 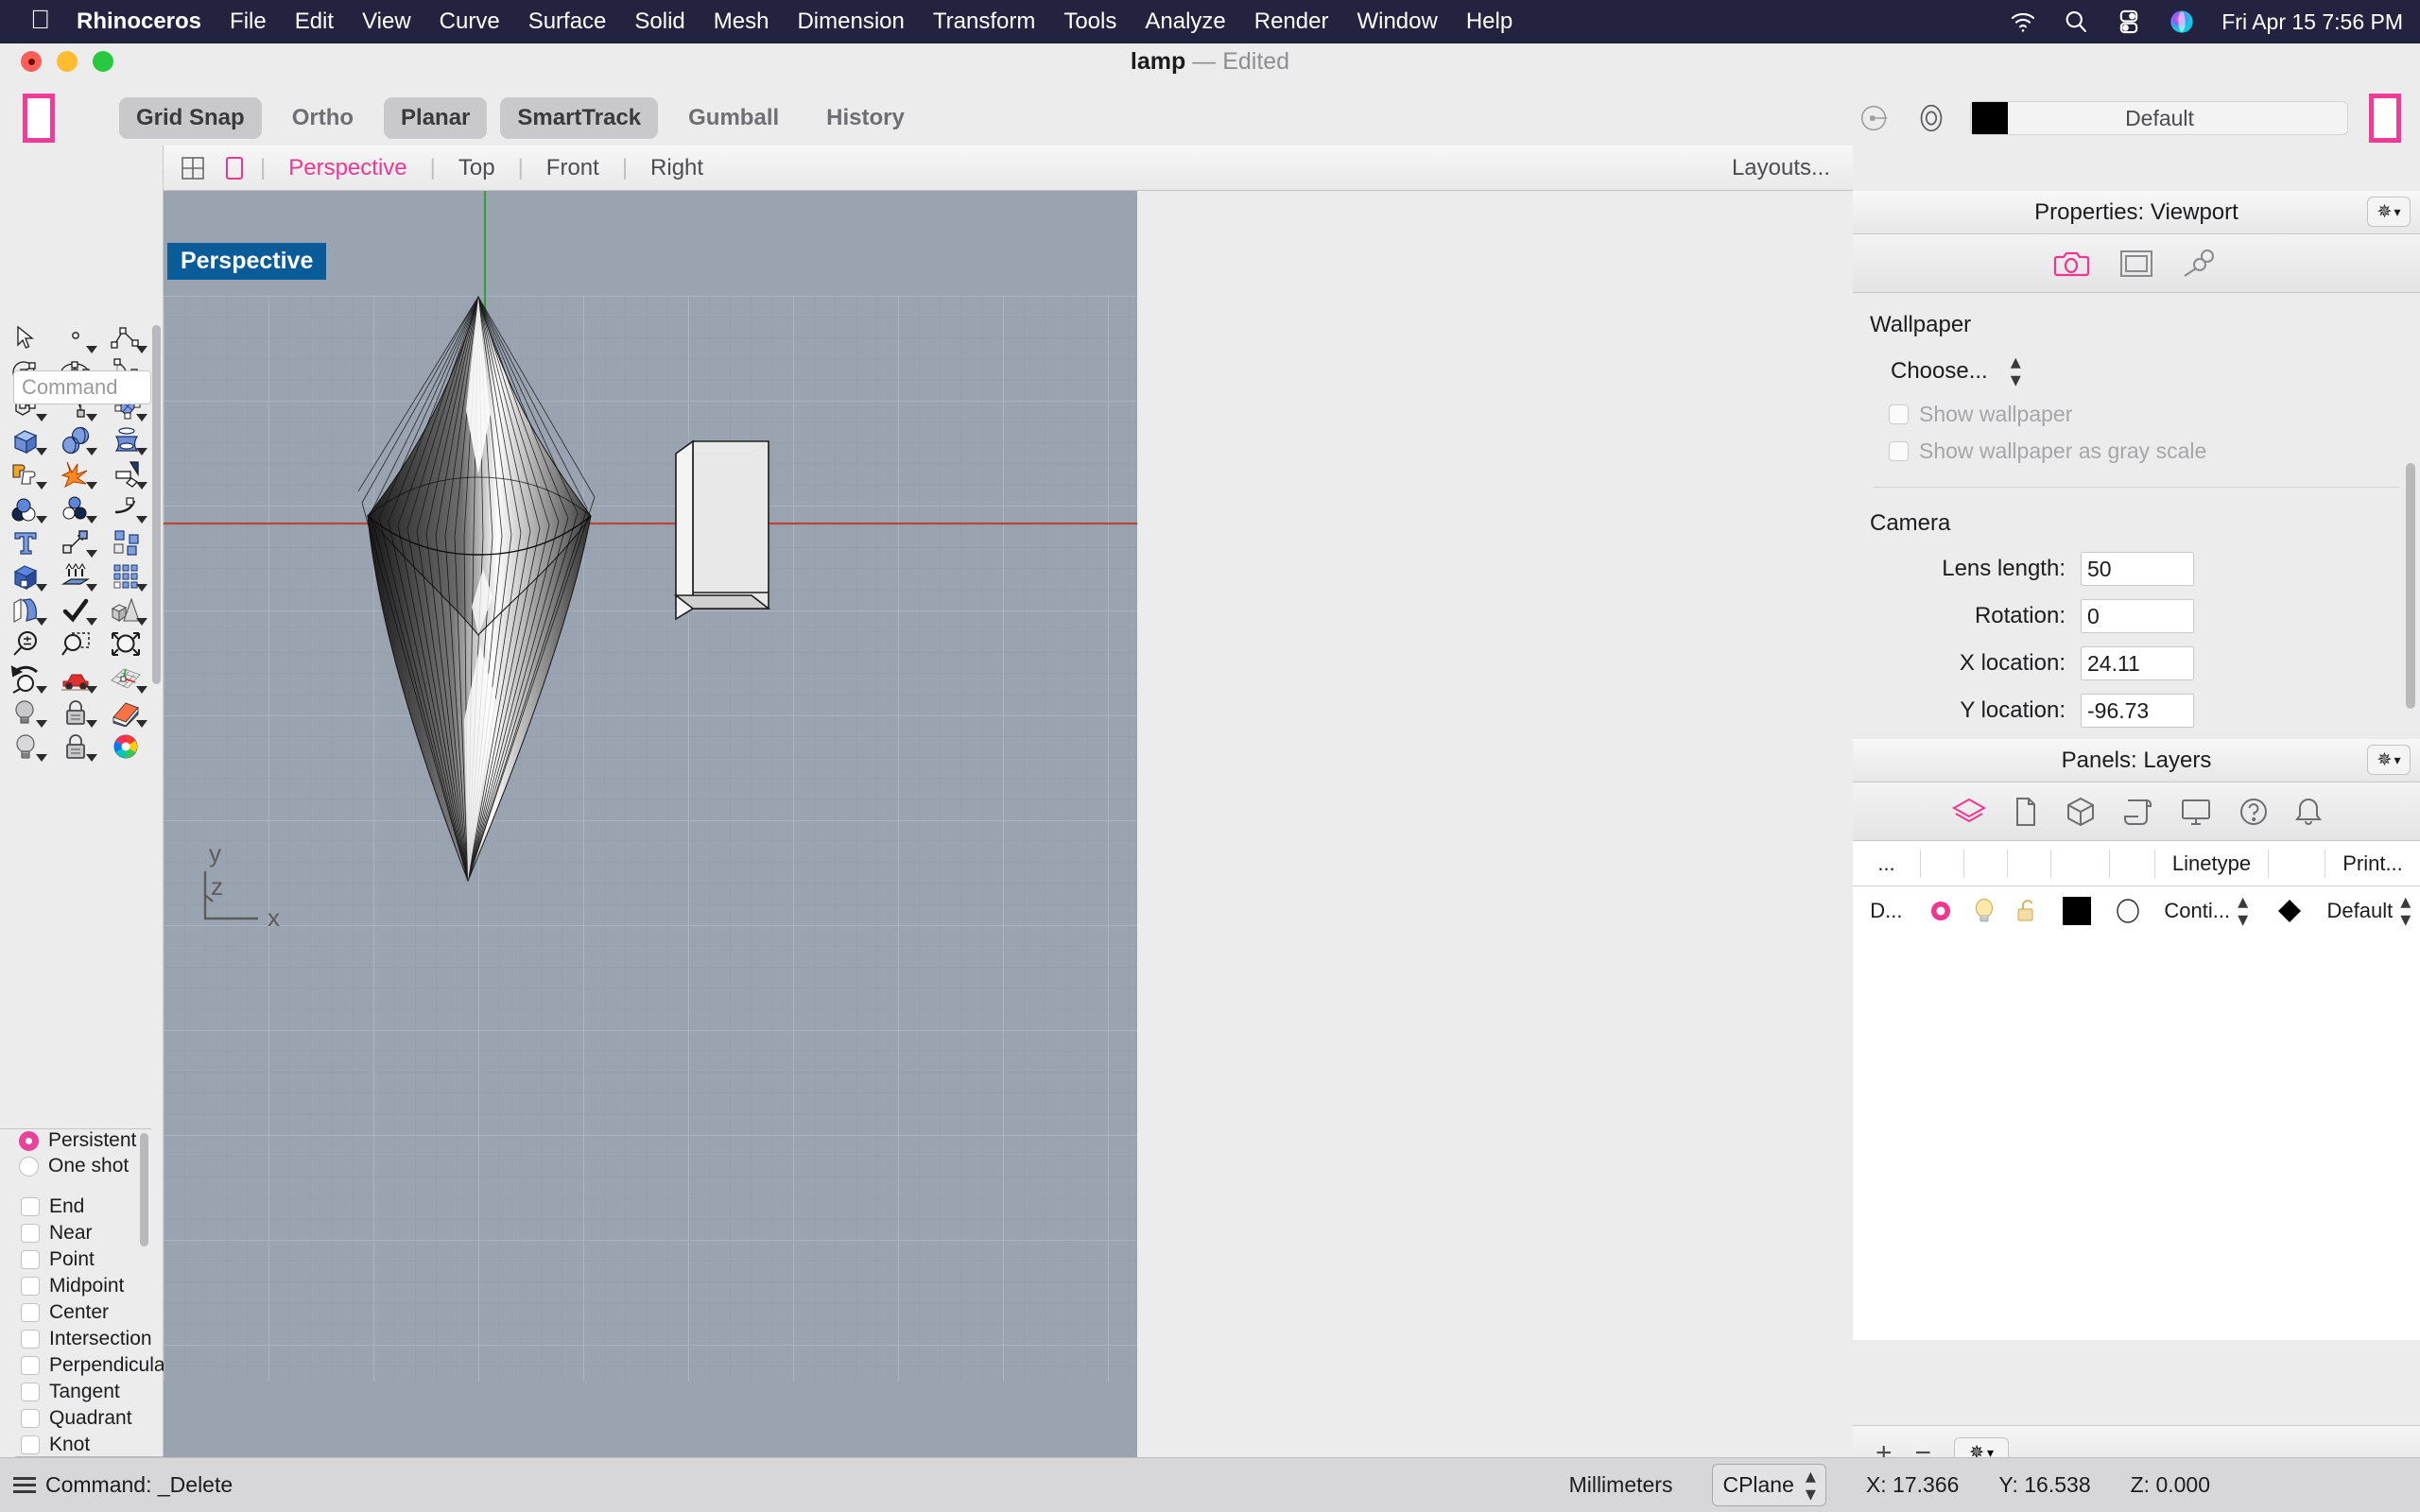 What do you see at coordinates (1769, 1485) in the screenshot?
I see `cplane-selector: CPlane ▴ ▾` at bounding box center [1769, 1485].